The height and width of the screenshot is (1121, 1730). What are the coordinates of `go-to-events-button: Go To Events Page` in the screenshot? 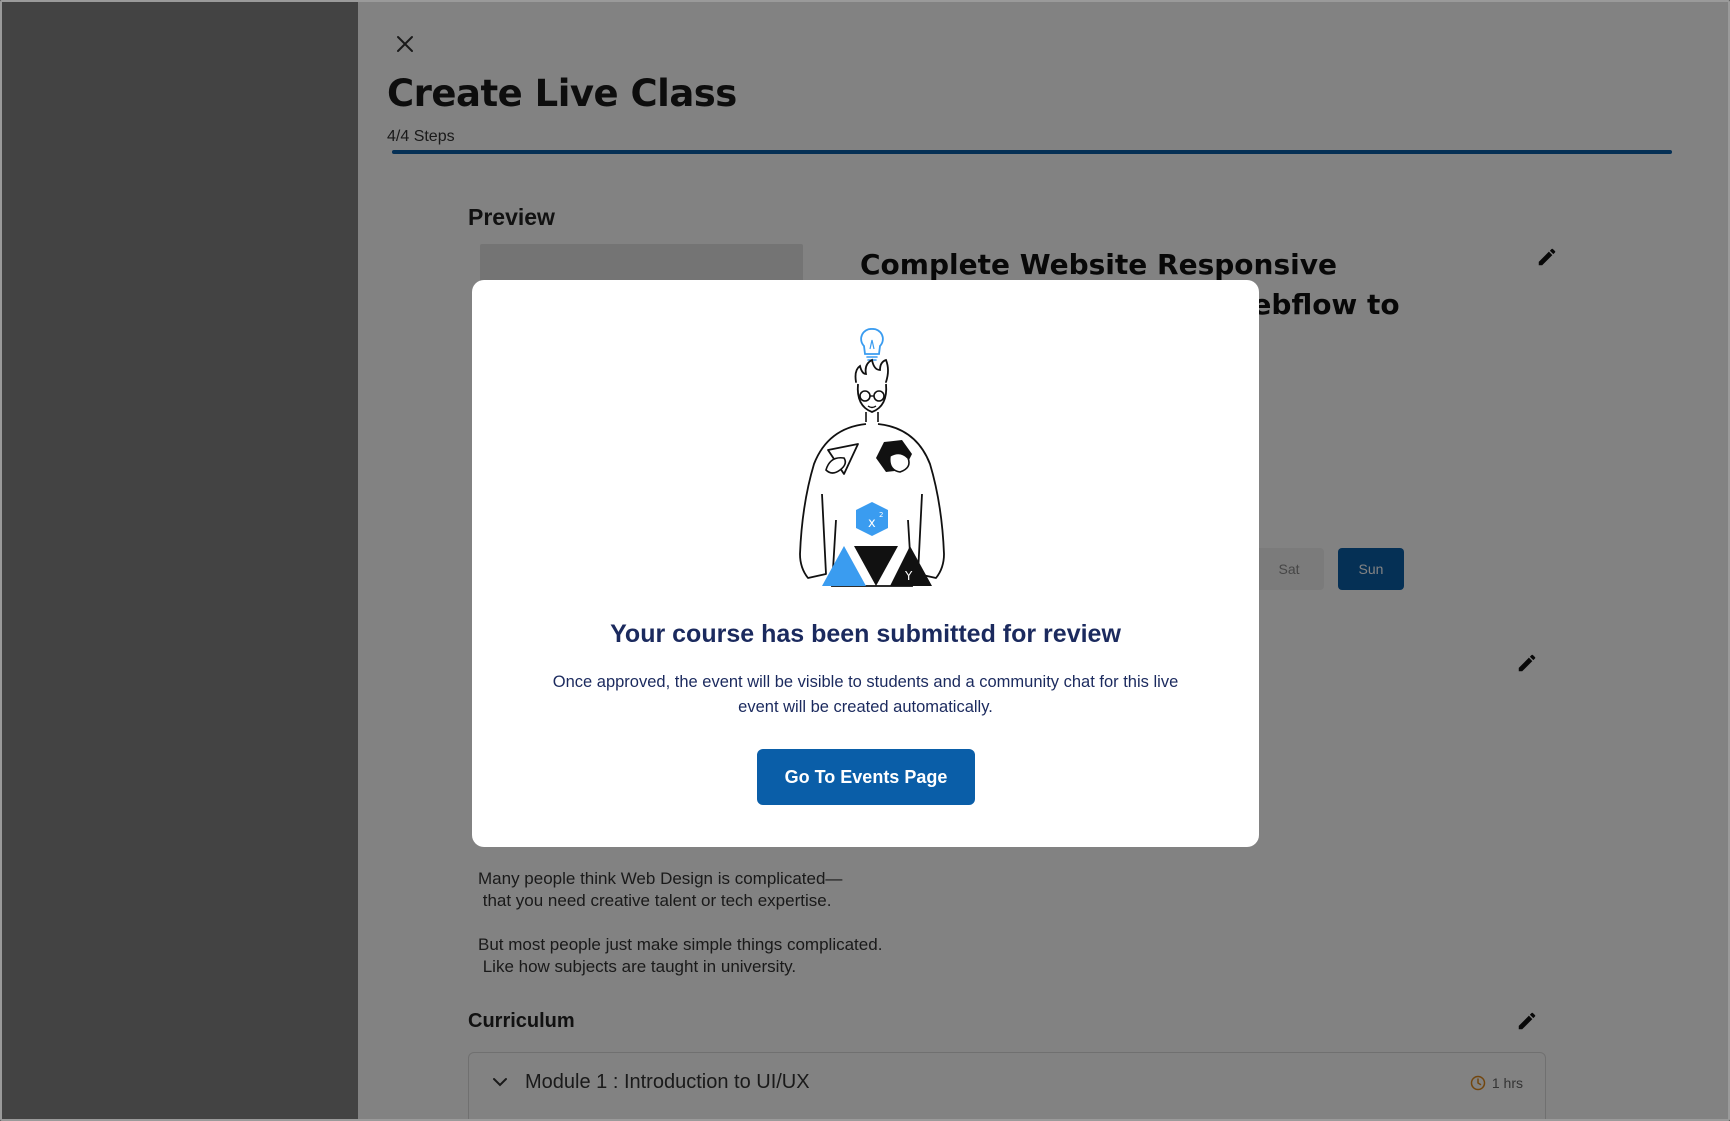 It's located at (866, 777).